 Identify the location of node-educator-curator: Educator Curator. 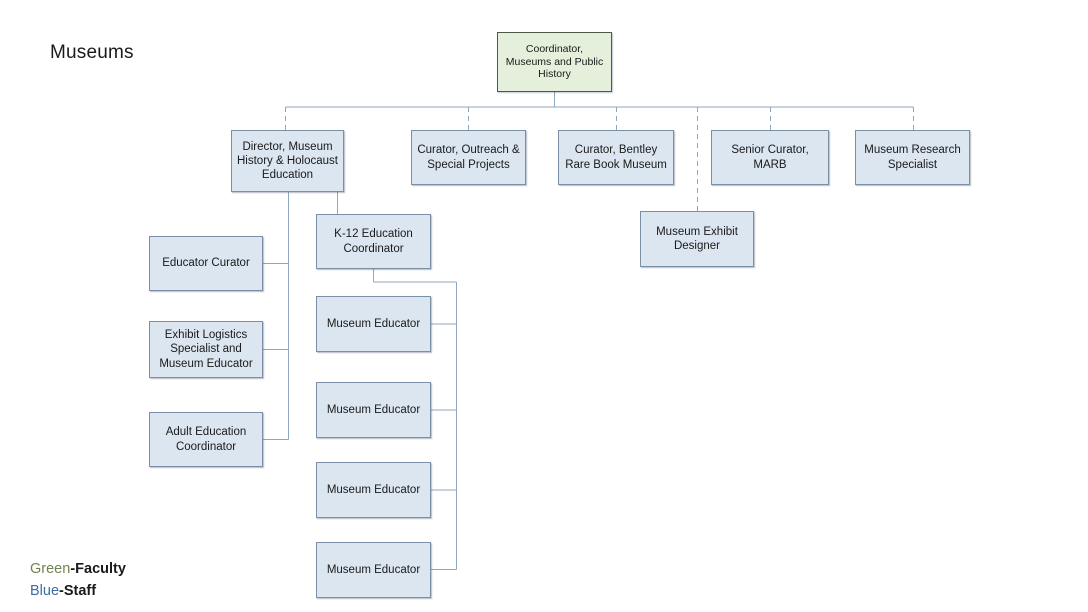
(206, 263).